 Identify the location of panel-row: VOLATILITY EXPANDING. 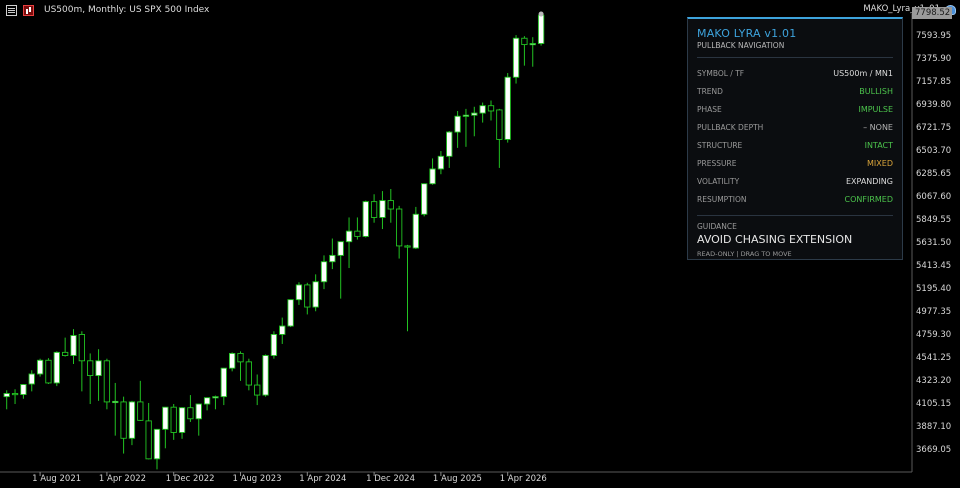
(795, 181).